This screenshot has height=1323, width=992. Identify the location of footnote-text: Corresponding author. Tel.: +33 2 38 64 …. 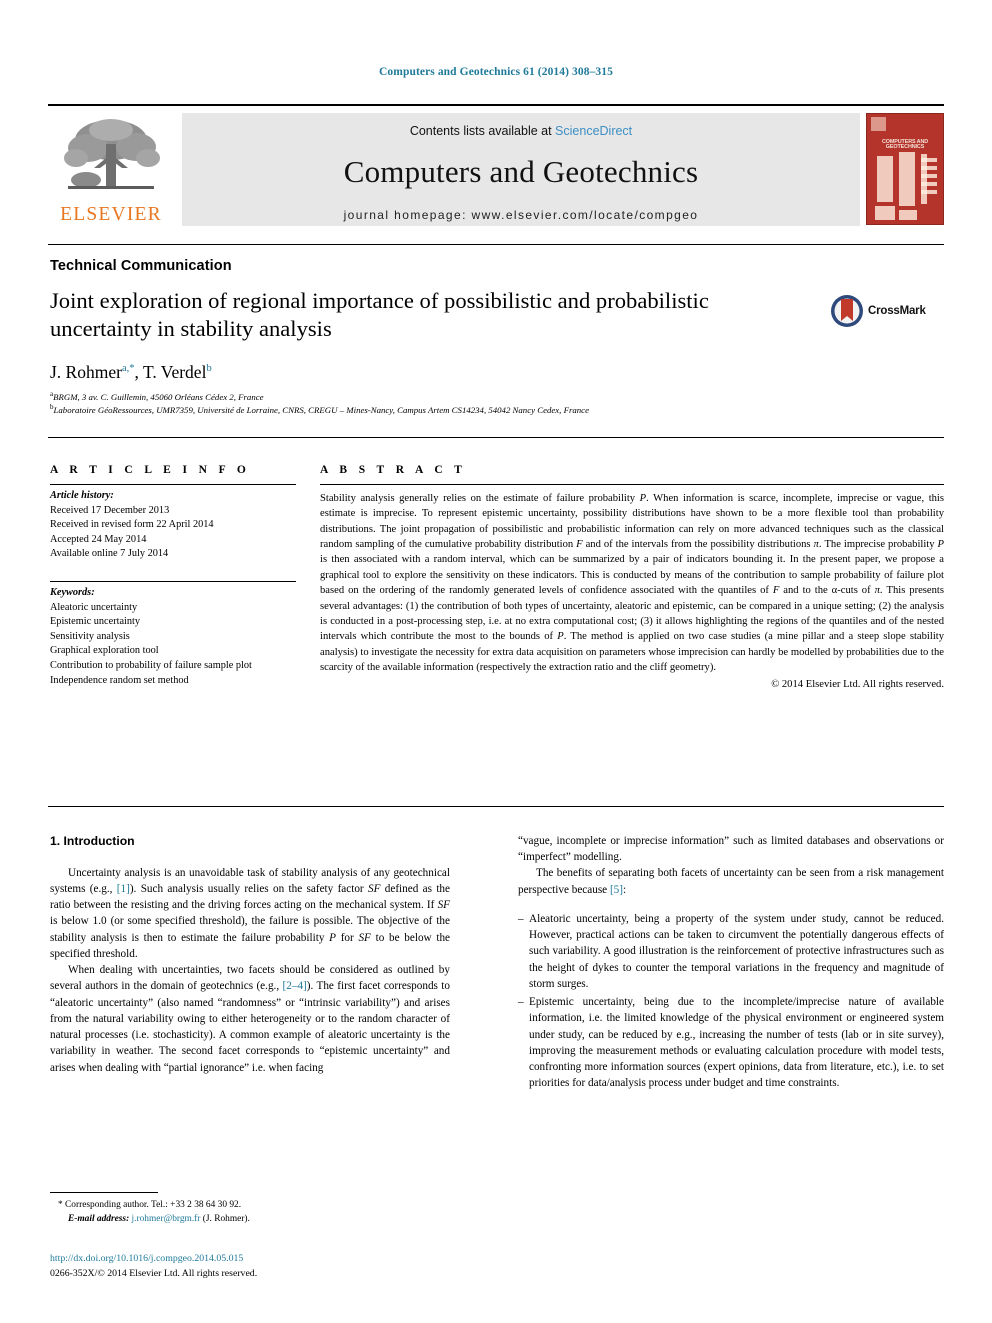
(153, 1205).